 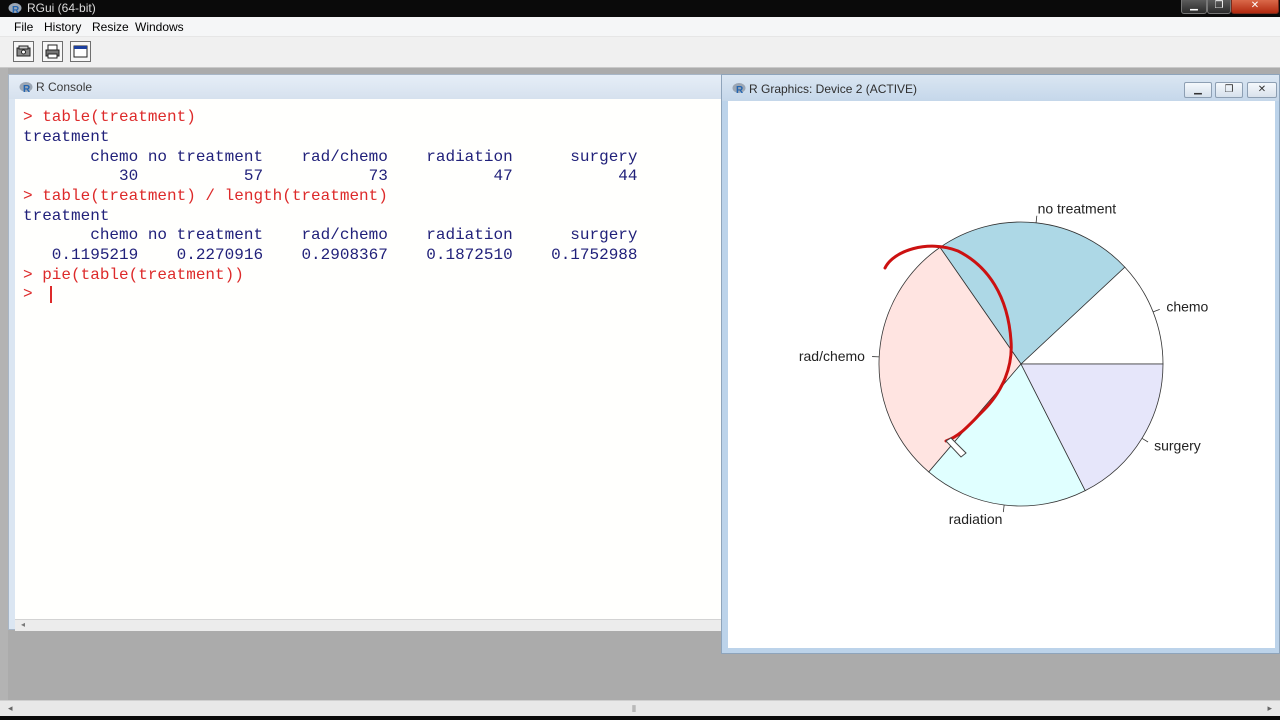 I want to click on app-title-bar: R RGui (64-bit) ▁ ❐ ✕, so click(x=640, y=8).